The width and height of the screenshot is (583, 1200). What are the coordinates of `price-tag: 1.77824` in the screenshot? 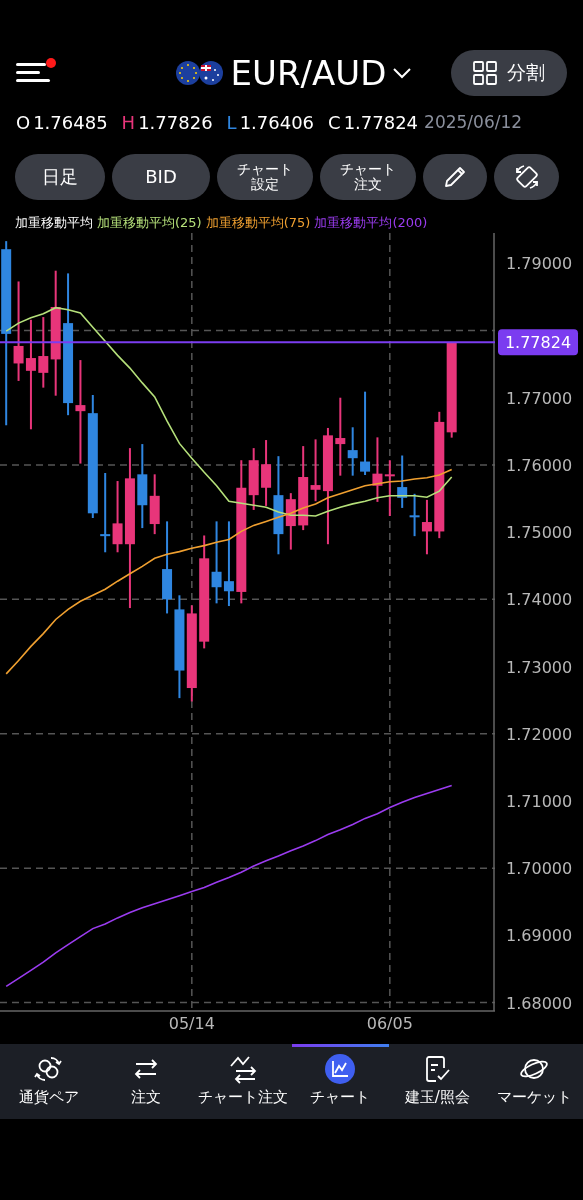 It's located at (538, 342).